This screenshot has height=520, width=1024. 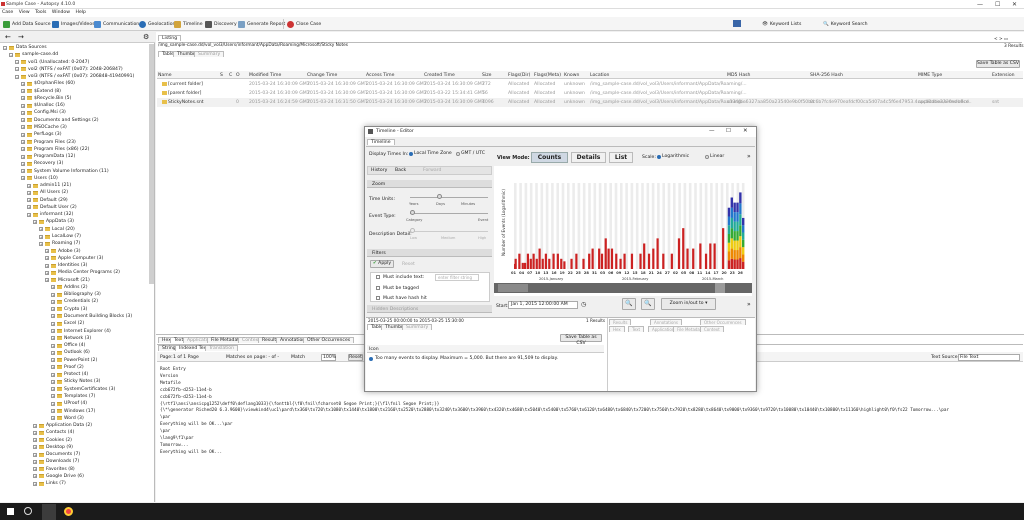 I want to click on discovery-button: Discovery, so click(x=221, y=24).